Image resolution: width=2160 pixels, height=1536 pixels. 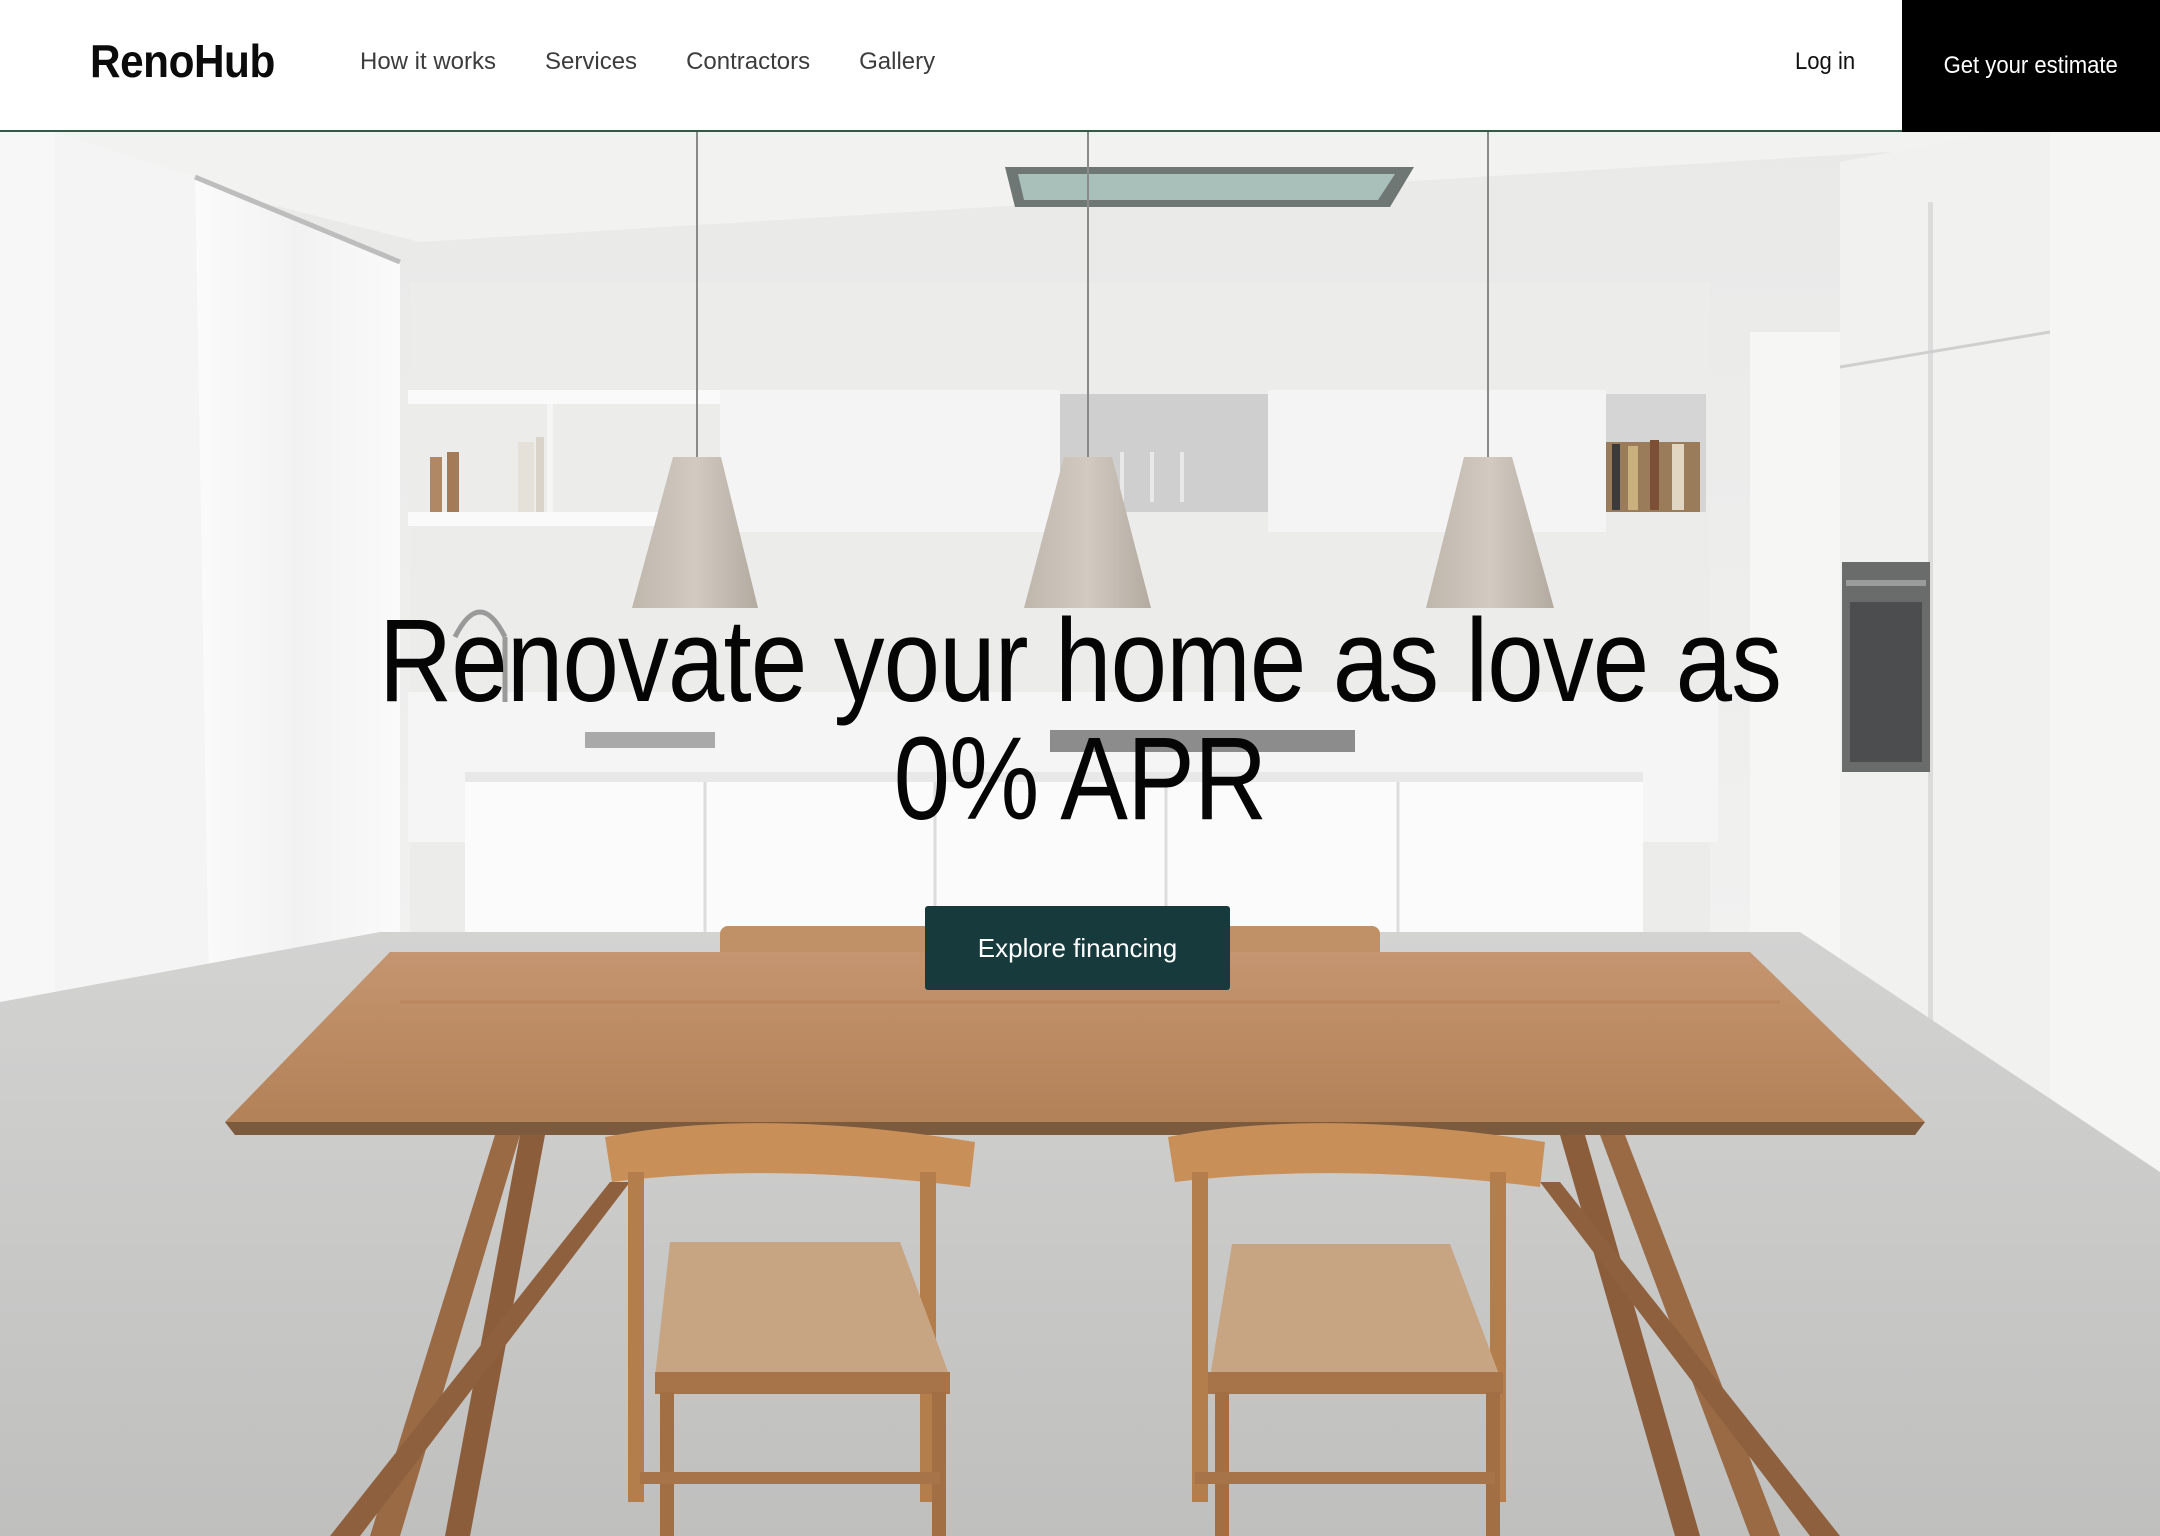 What do you see at coordinates (591, 62) in the screenshot?
I see `nav-link-services: Services` at bounding box center [591, 62].